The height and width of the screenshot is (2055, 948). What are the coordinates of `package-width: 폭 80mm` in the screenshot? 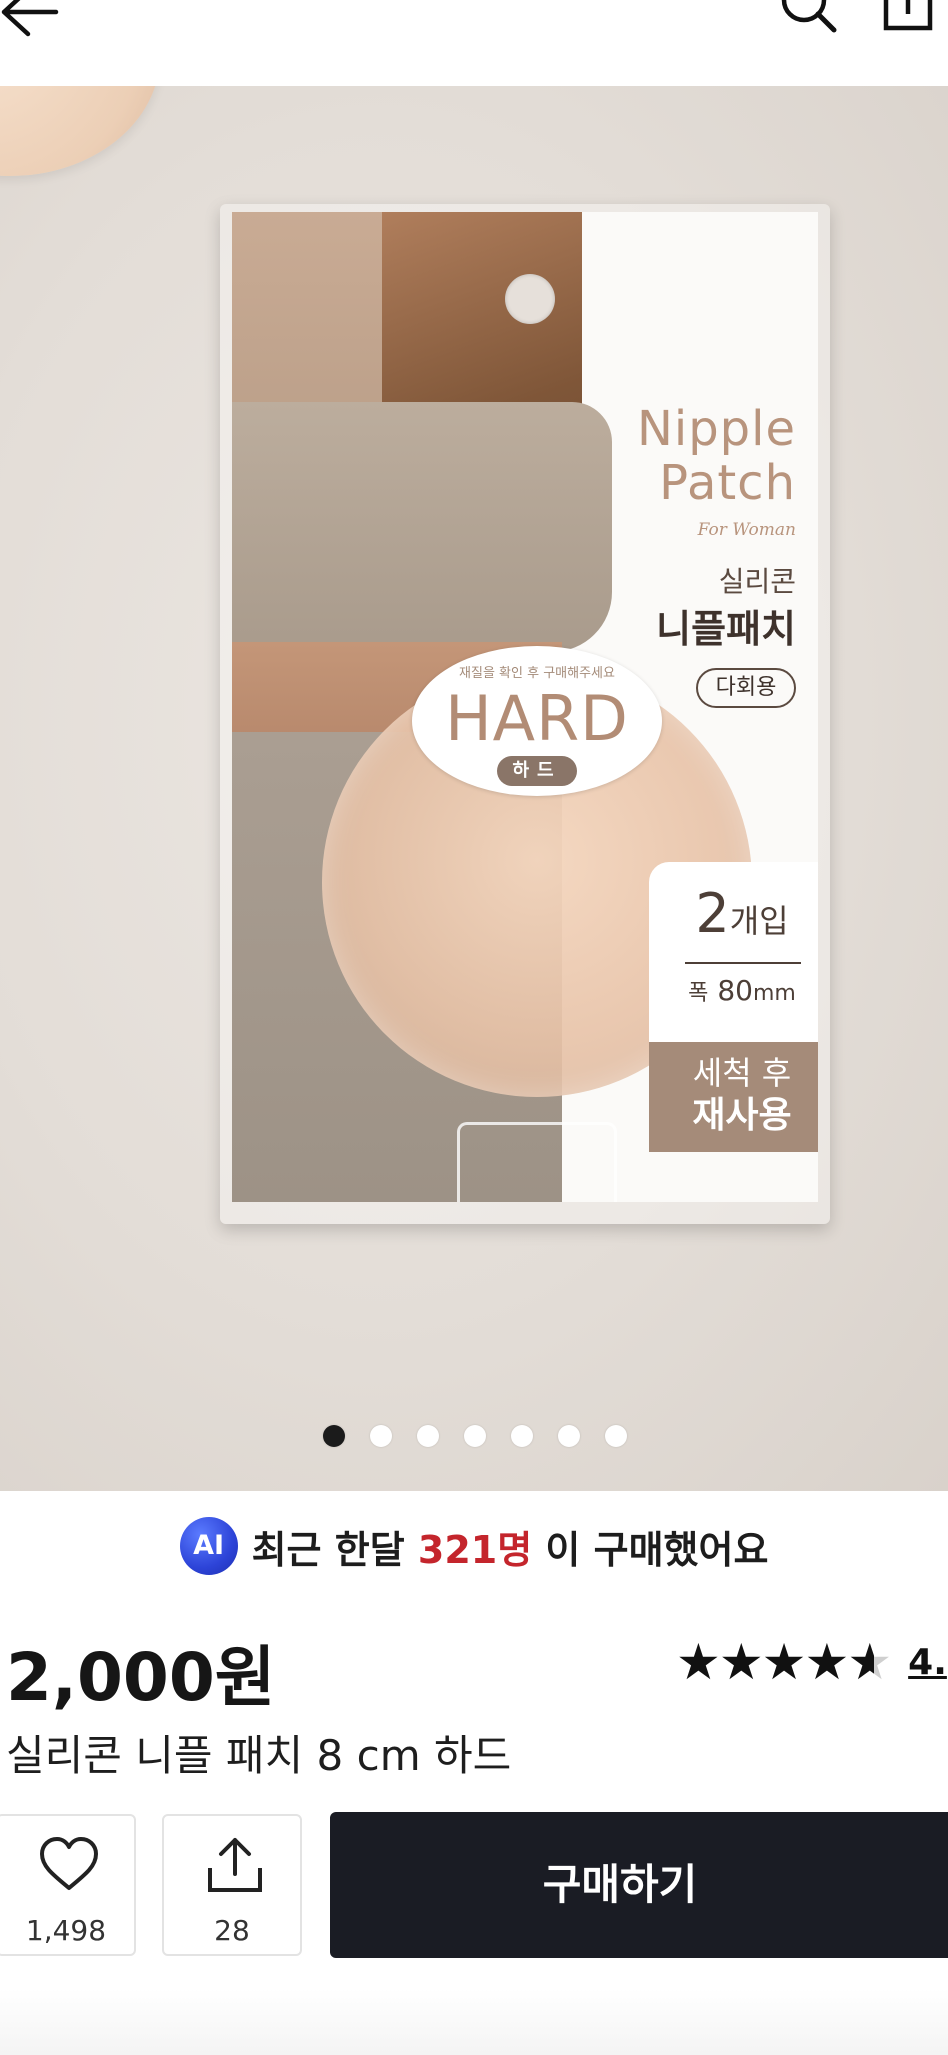 It's located at (733, 990).